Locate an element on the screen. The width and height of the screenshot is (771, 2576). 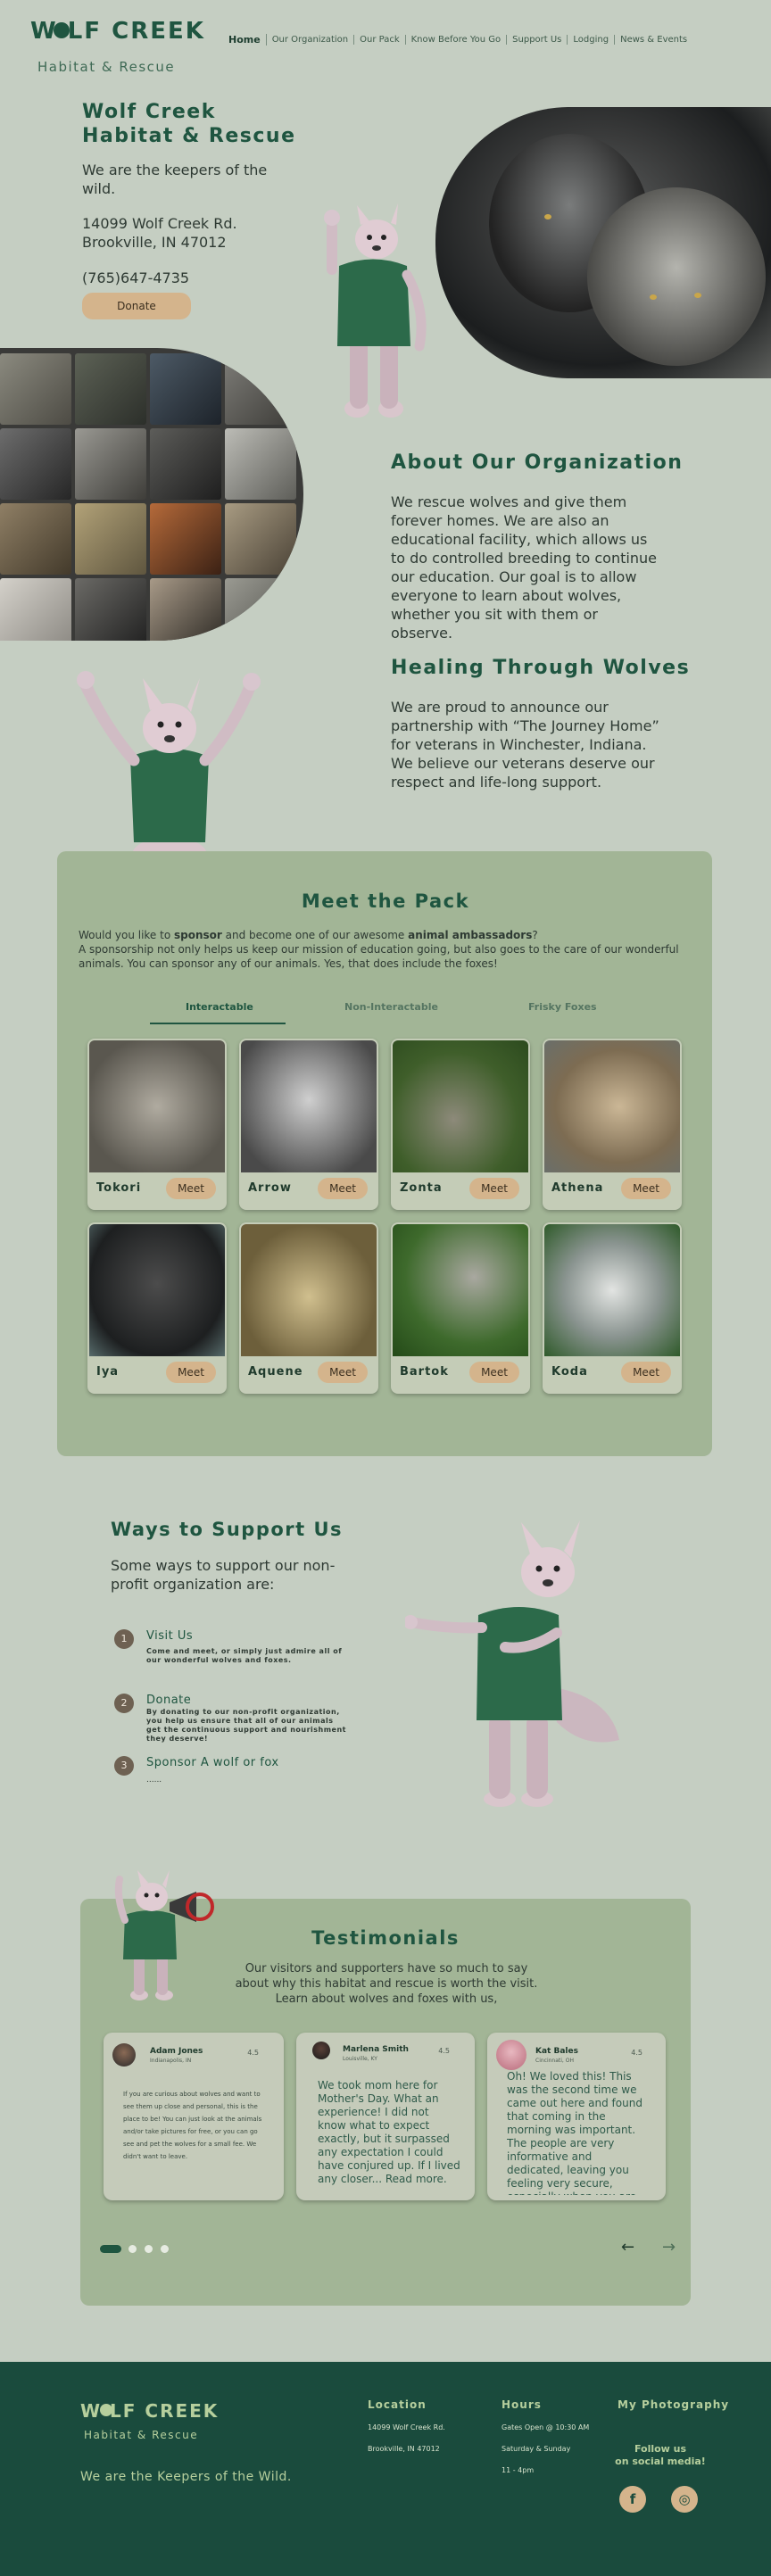
animal-card: Aquene Meet is located at coordinates (309, 1308).